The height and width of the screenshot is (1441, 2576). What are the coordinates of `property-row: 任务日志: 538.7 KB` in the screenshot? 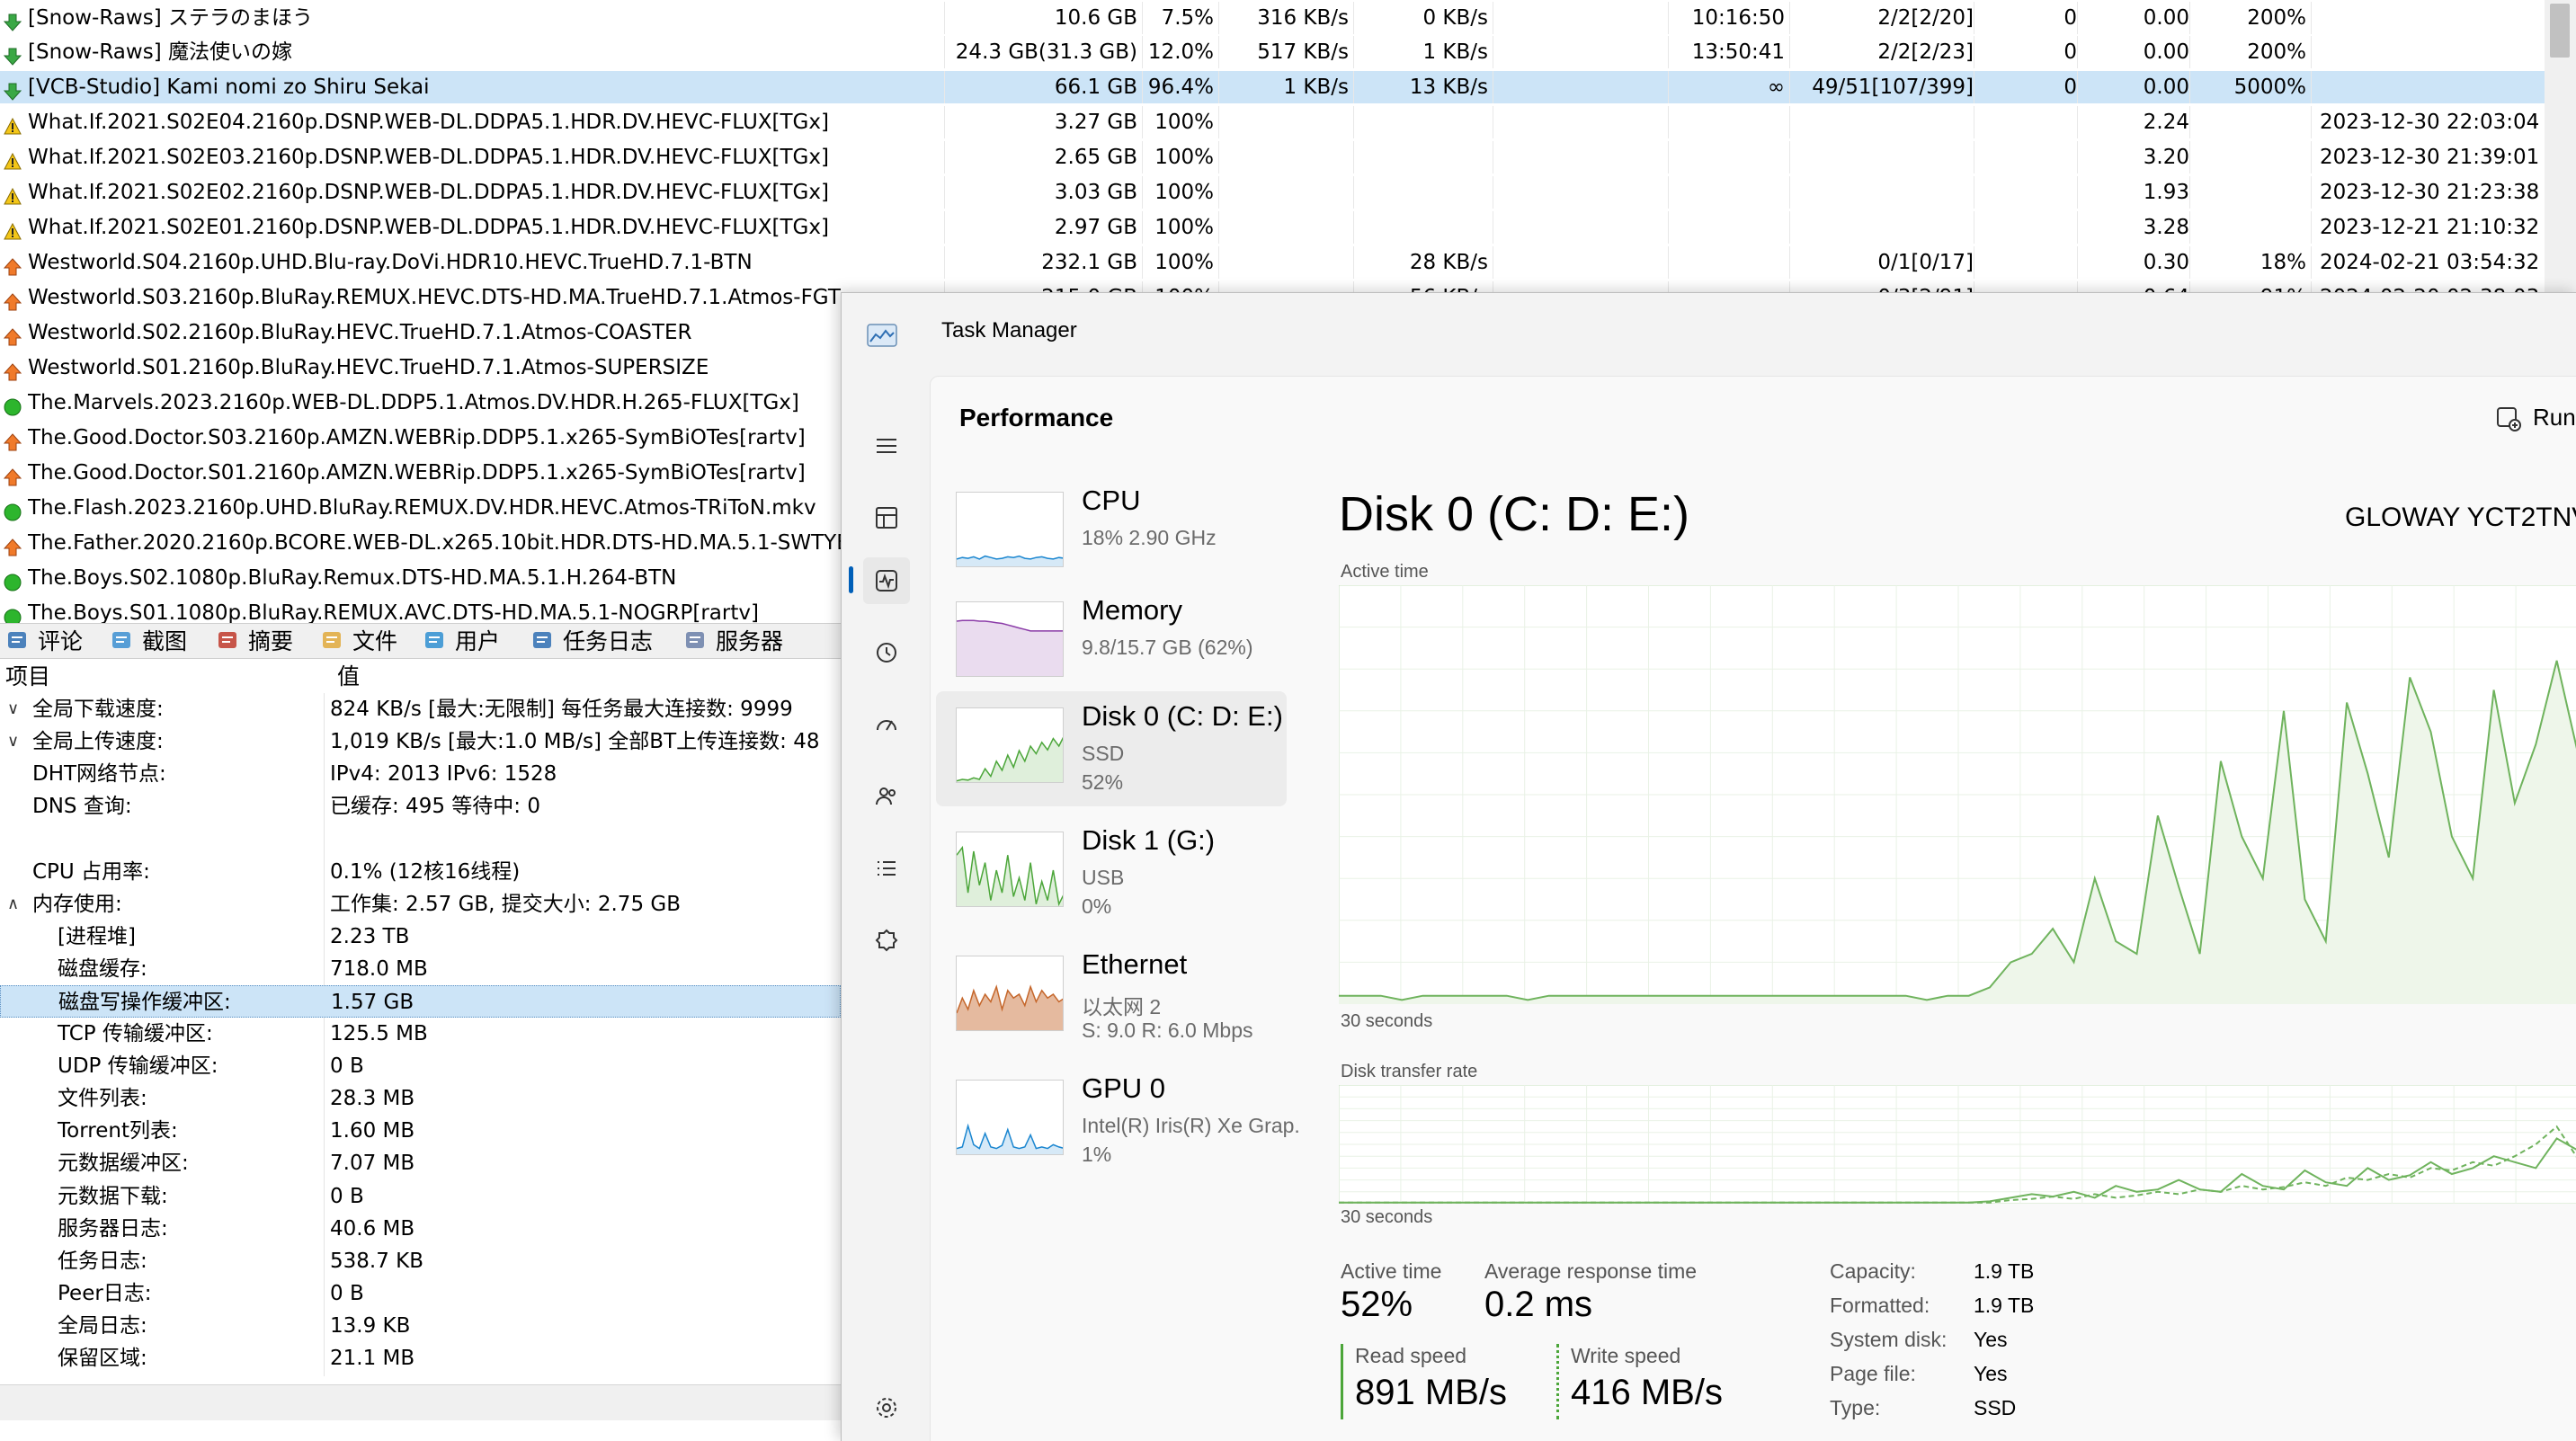 It's located at (420, 1261).